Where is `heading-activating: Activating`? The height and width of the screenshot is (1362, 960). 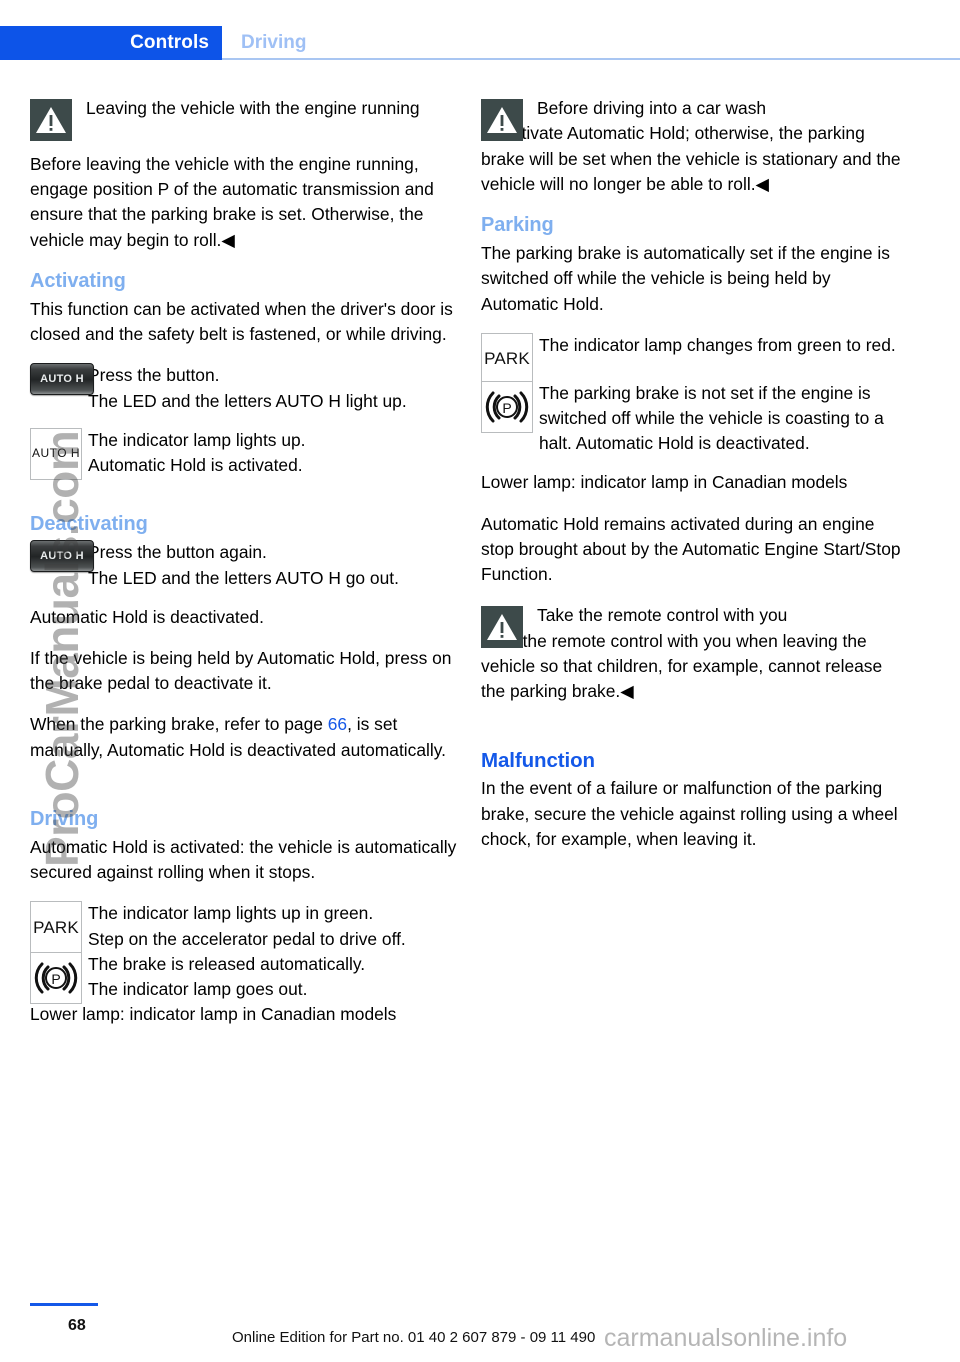
heading-activating: Activating is located at coordinates (78, 280).